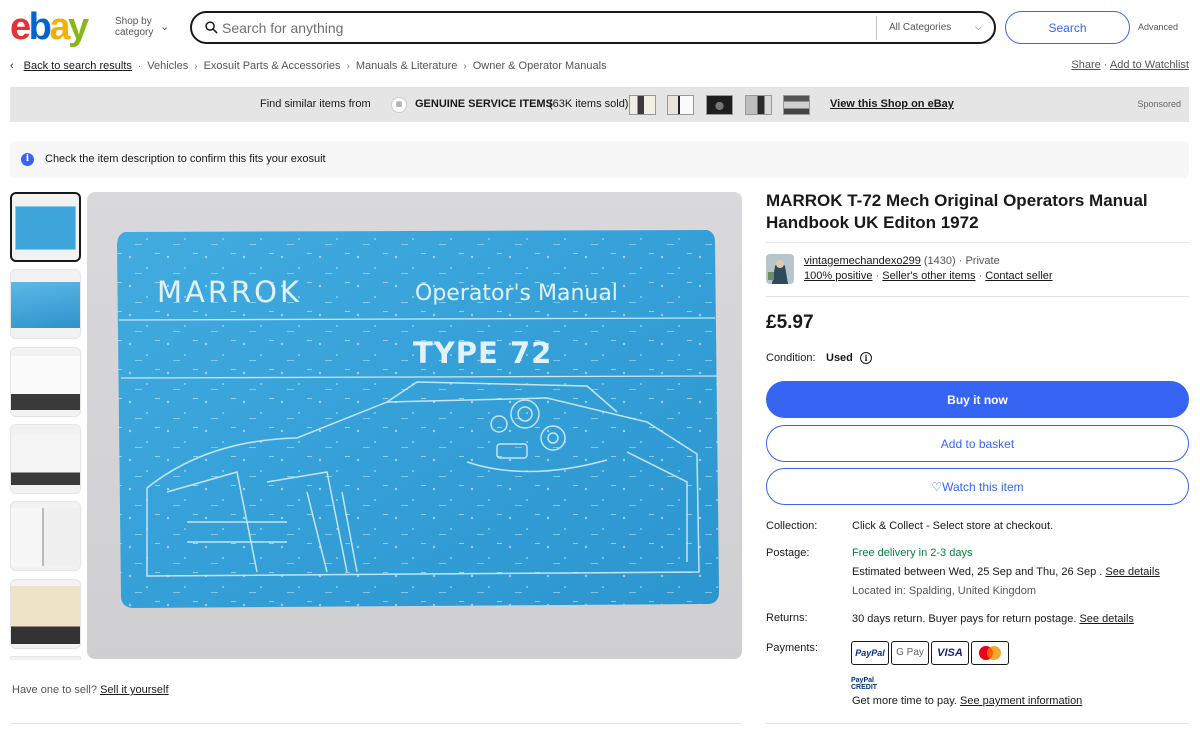 The width and height of the screenshot is (1200, 731). Describe the element at coordinates (790, 322) in the screenshot. I see `price: £5.97` at that location.